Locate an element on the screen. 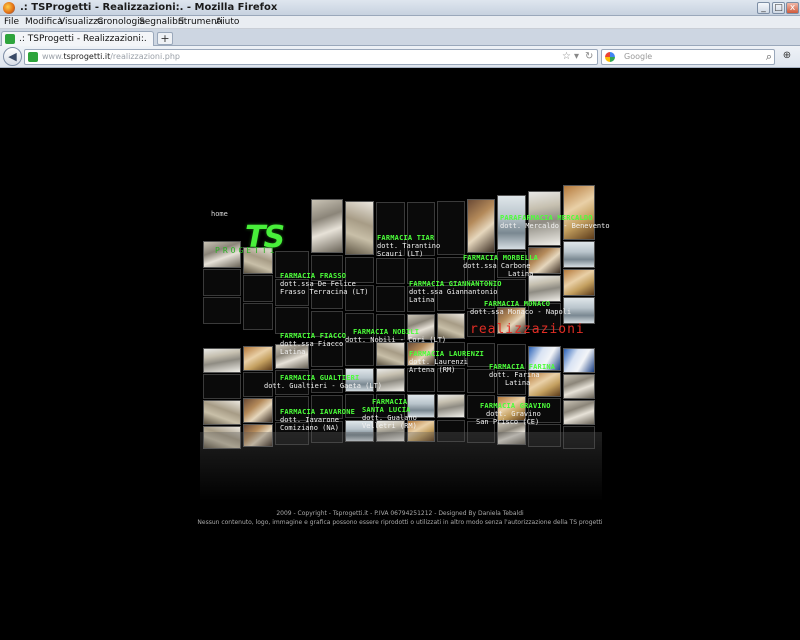  pharmacy-fiacco: FARMACIA FIACCO dott.ssa Fiacco Latina is located at coordinates (313, 344).